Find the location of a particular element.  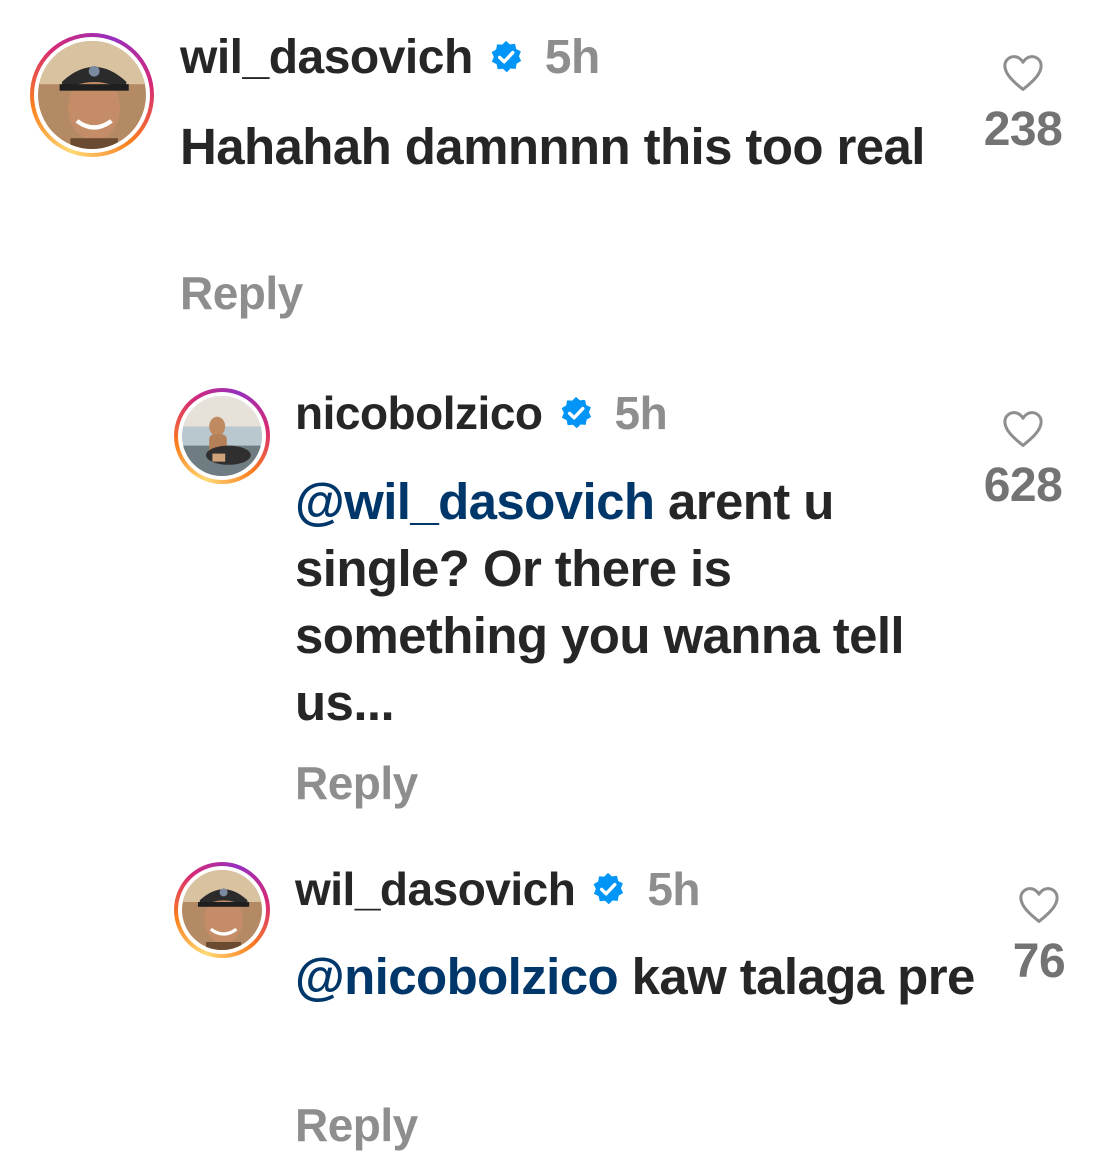

like-group: 76 is located at coordinates (1039, 937).